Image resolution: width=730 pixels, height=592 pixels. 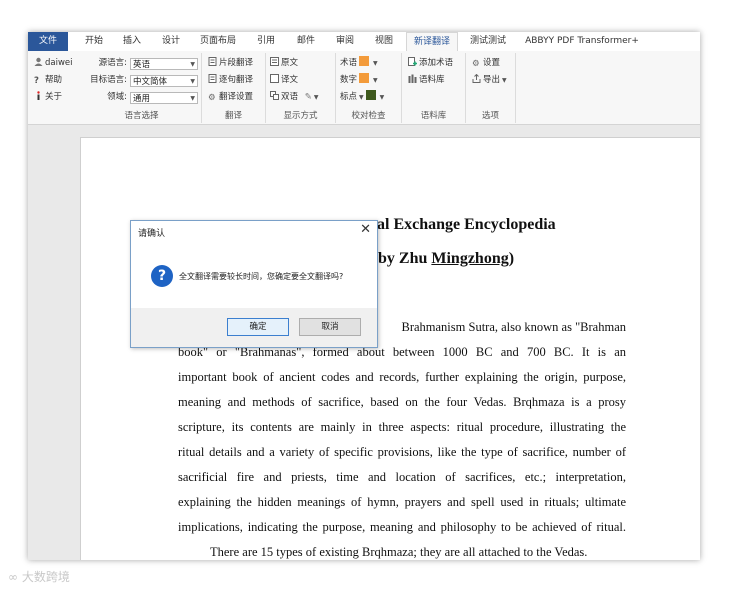 What do you see at coordinates (45, 577) in the screenshot?
I see `watermark-text: 大数跨境` at bounding box center [45, 577].